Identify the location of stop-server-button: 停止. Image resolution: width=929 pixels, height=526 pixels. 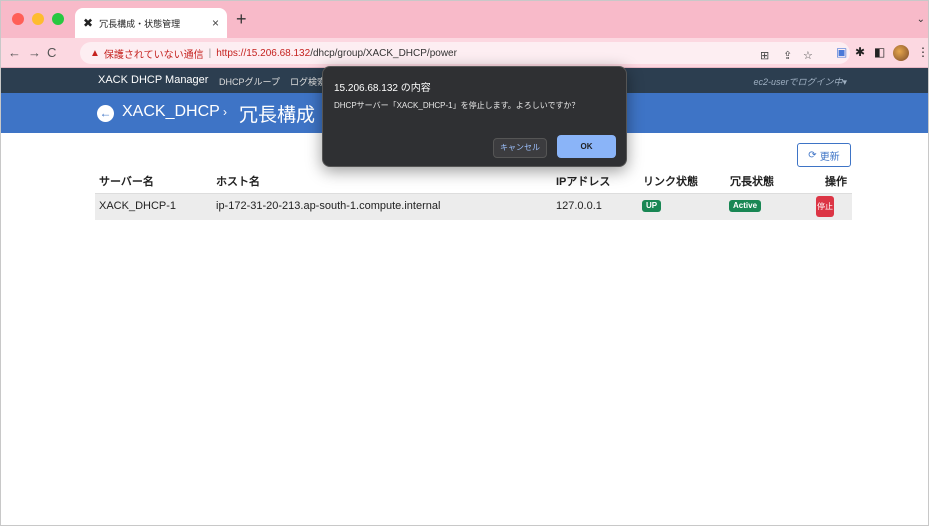
(825, 206).